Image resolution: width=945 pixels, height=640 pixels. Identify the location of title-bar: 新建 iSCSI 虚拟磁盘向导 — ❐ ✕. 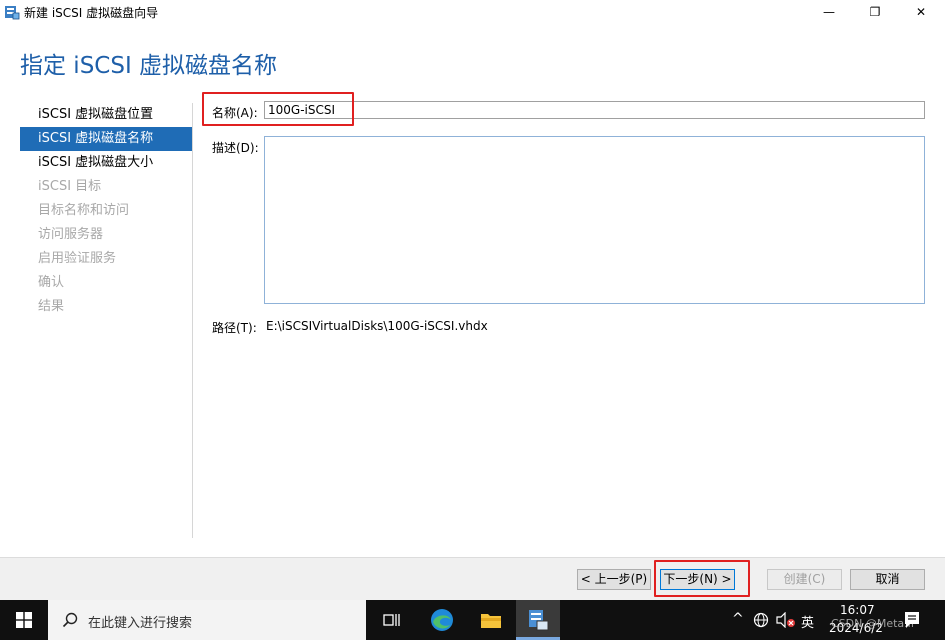
(472, 12).